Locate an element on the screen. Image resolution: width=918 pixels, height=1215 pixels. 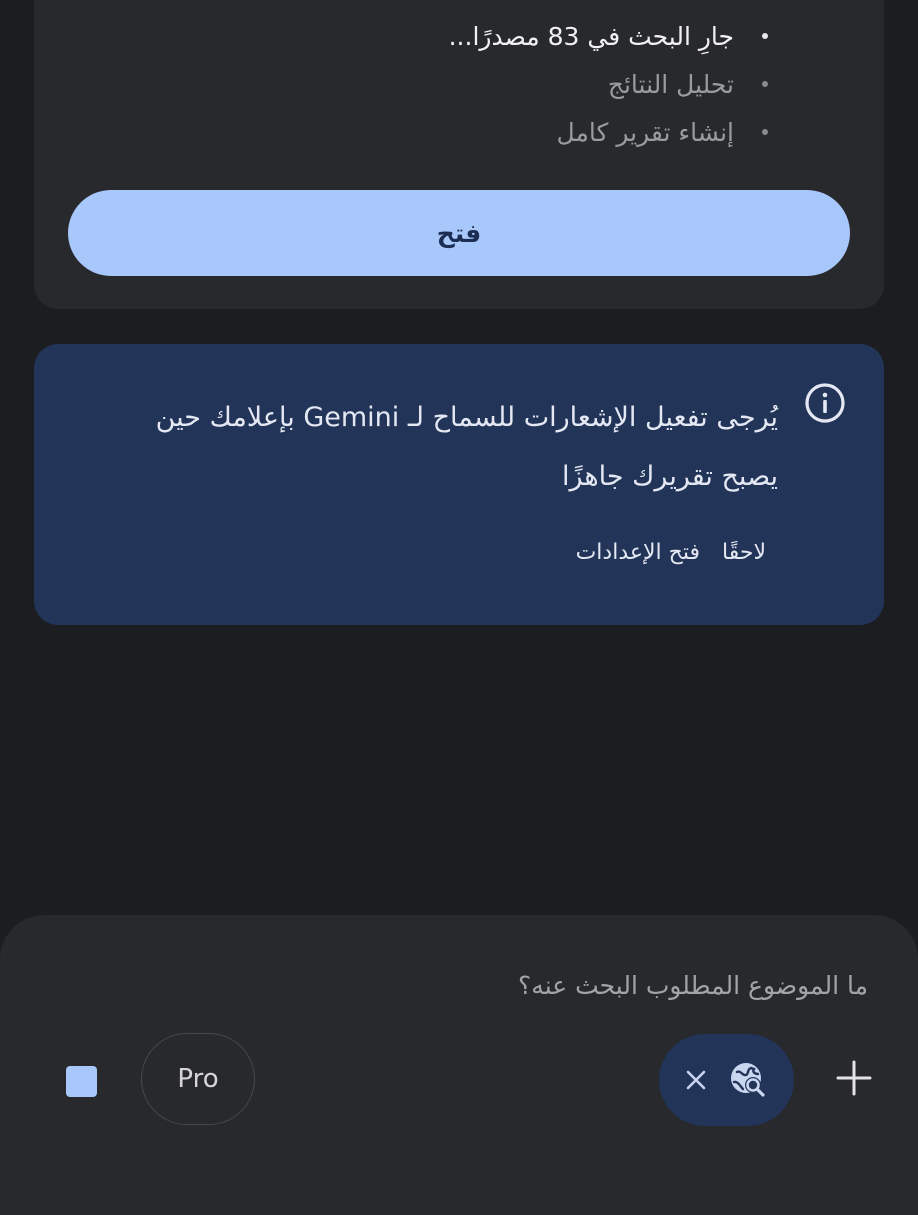
research-step-analyzing: تحليل النتائج is located at coordinates (608, 84).